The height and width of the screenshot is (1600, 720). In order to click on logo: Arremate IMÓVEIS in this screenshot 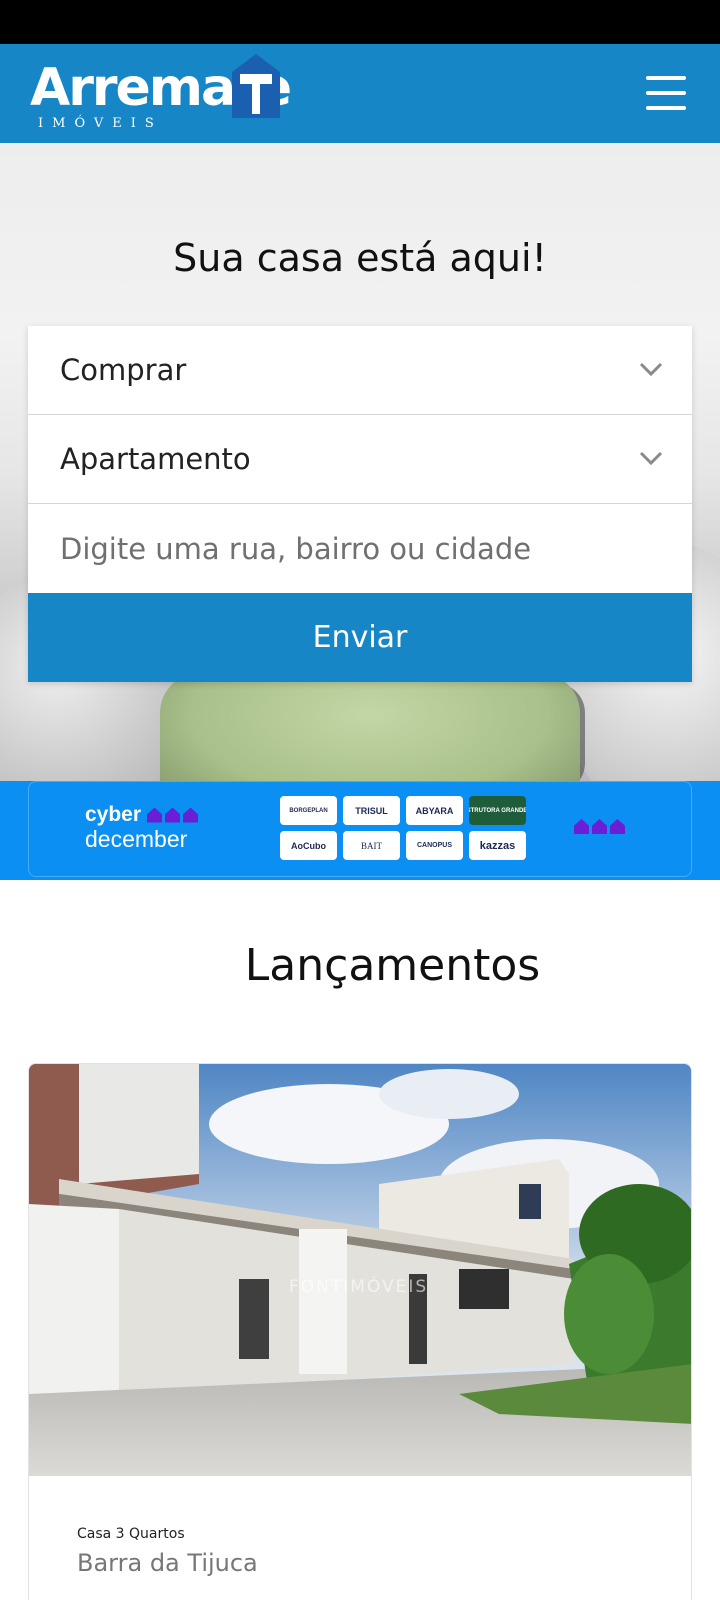, I will do `click(175, 94)`.